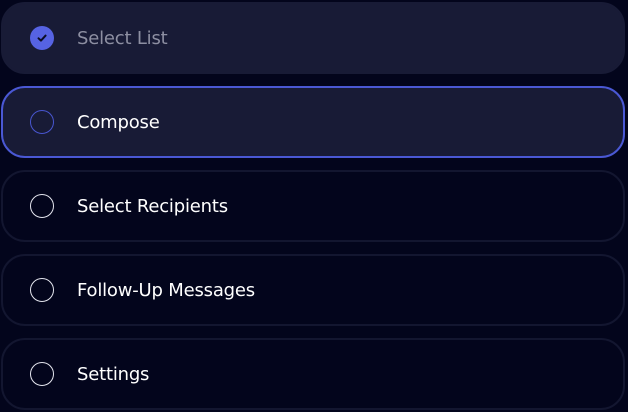 The width and height of the screenshot is (628, 412). What do you see at coordinates (113, 374) in the screenshot?
I see `step-label: Settings` at bounding box center [113, 374].